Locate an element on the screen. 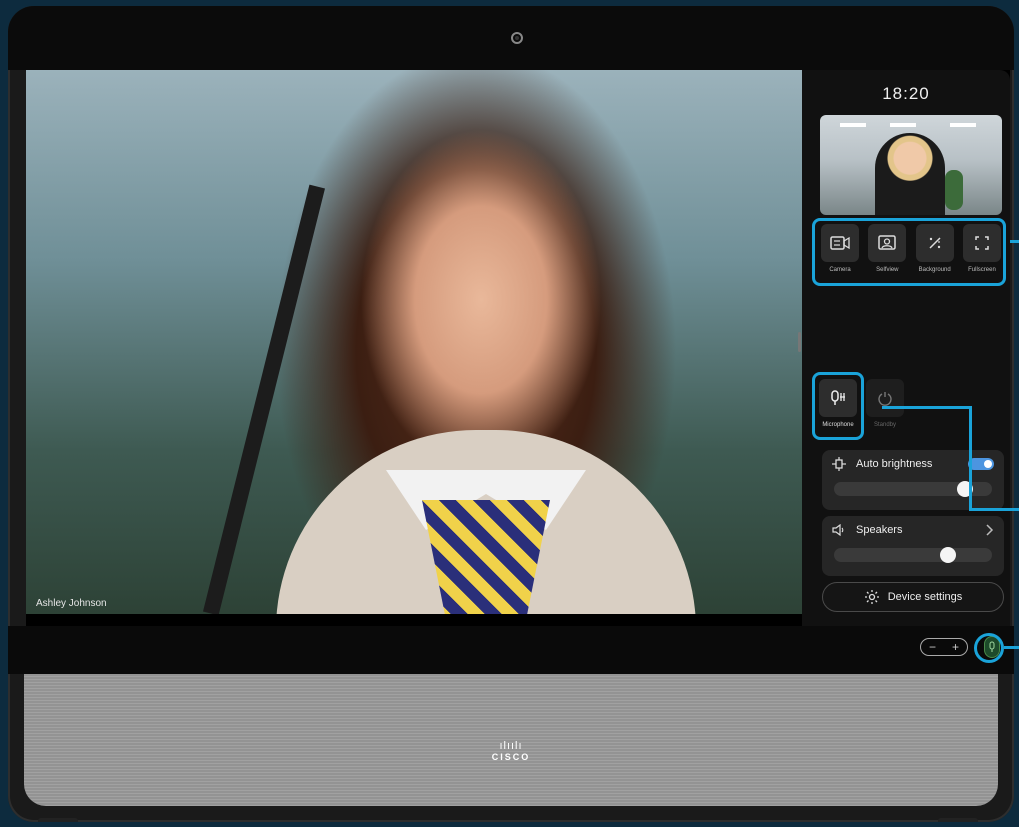 Image resolution: width=1019 pixels, height=827 pixels. quick-actions: Camera Selfview Background Fullscreen is located at coordinates (911, 248).